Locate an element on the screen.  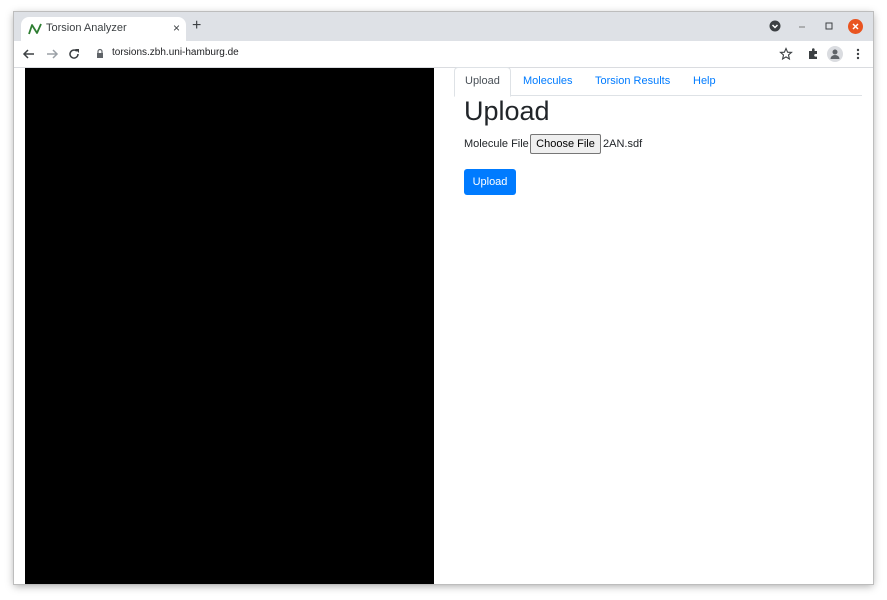
tab-upload: Upload is located at coordinates (482, 82).